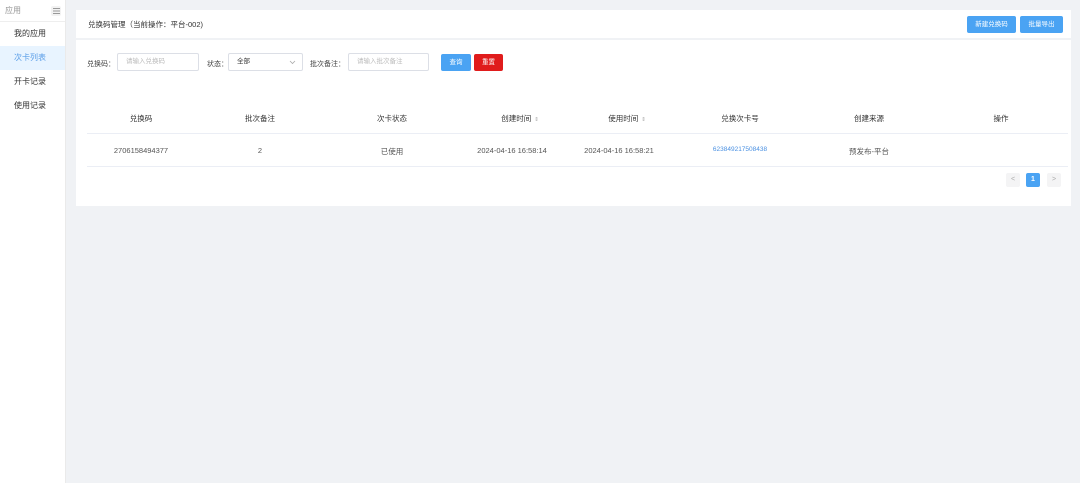  Describe the element at coordinates (488, 62) in the screenshot. I see `reset-button: 重置` at that location.